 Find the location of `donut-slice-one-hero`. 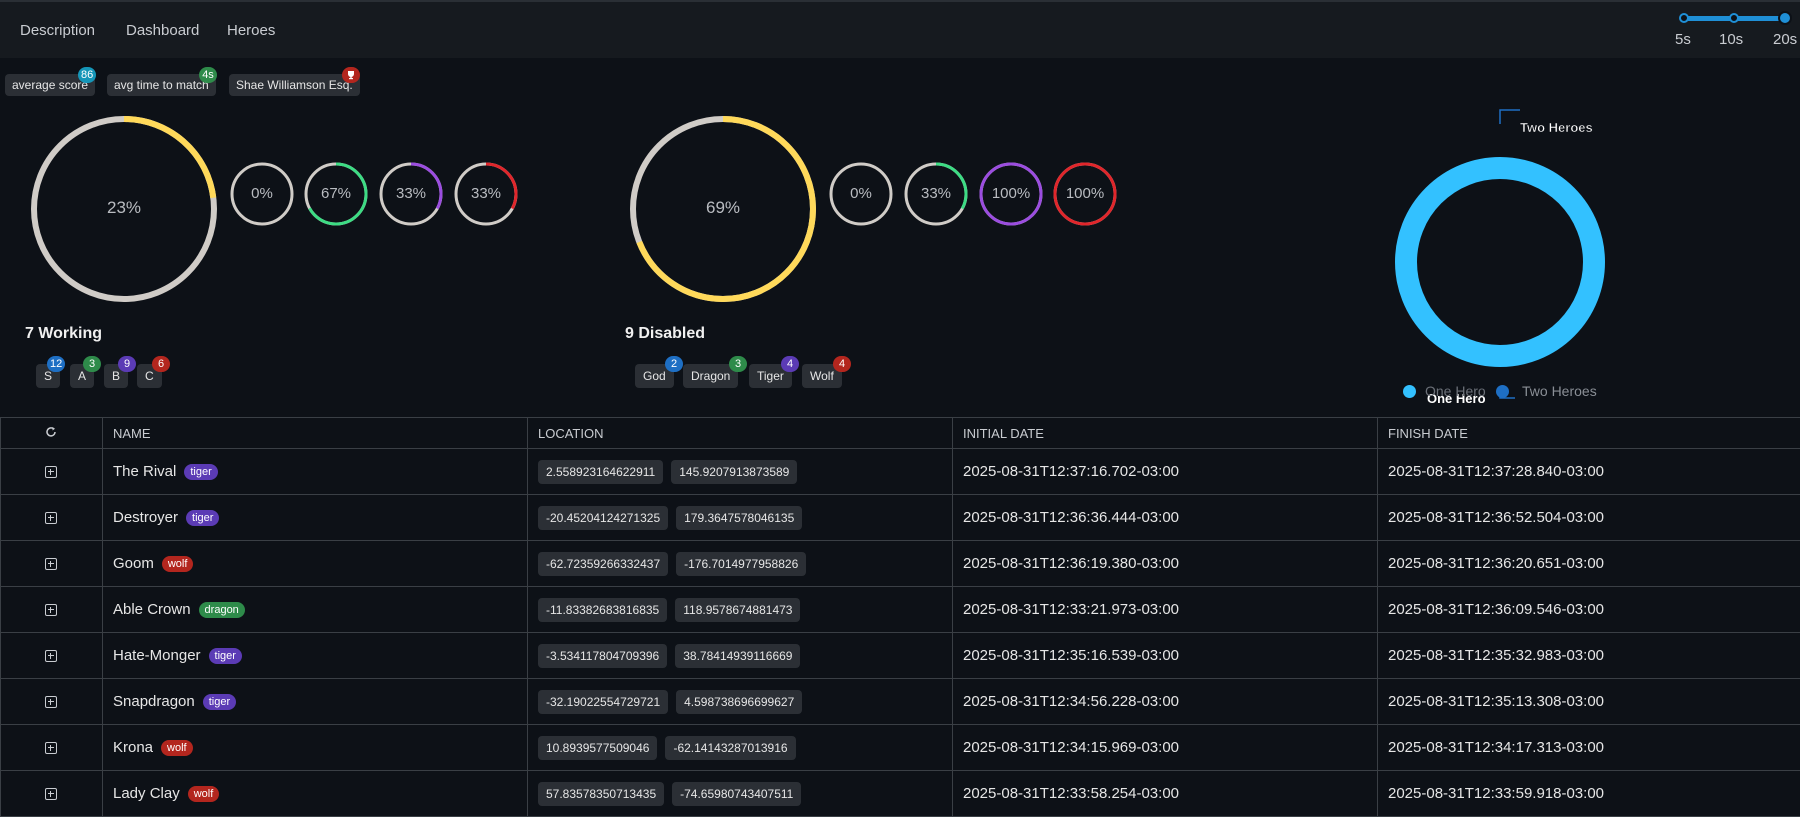

donut-slice-one-hero is located at coordinates (1500, 262).